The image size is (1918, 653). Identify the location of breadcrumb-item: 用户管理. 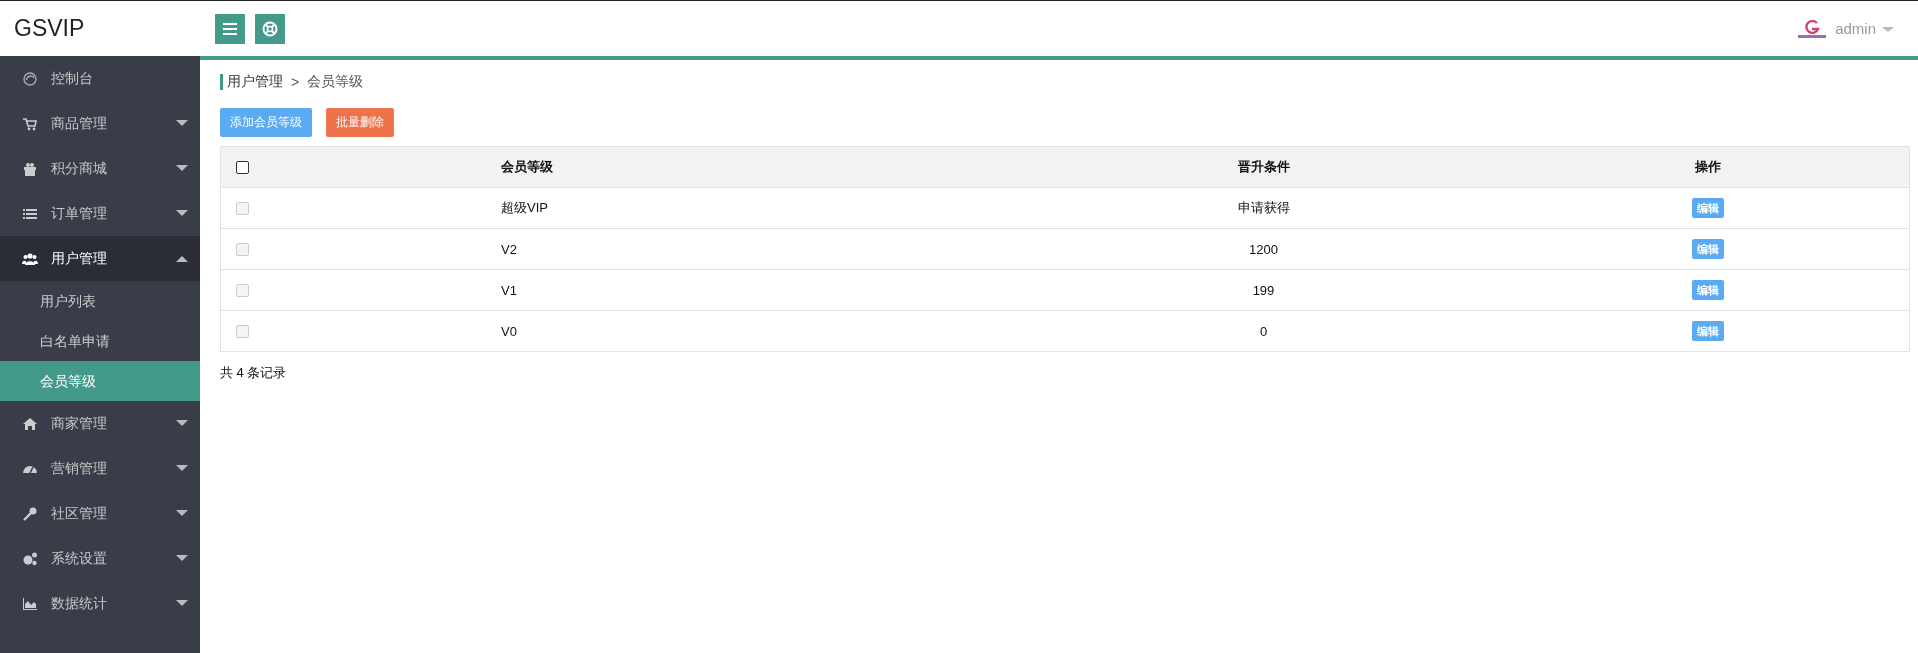
(255, 82).